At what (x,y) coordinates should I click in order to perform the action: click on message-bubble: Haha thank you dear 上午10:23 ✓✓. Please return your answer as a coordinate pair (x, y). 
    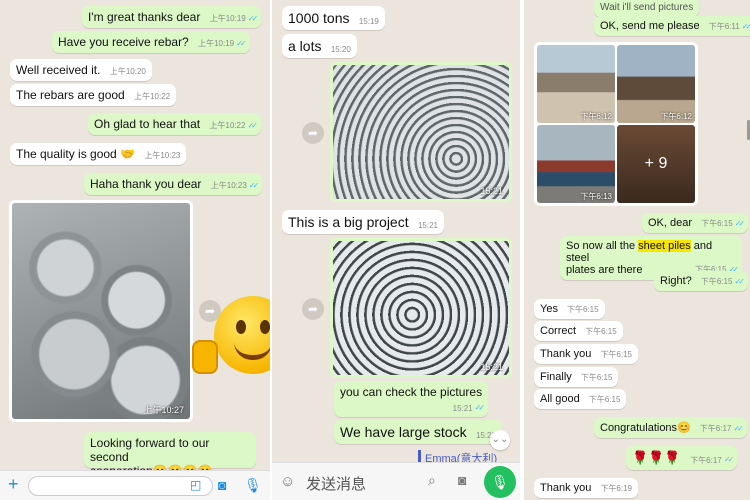
    Looking at the image, I should click on (173, 184).